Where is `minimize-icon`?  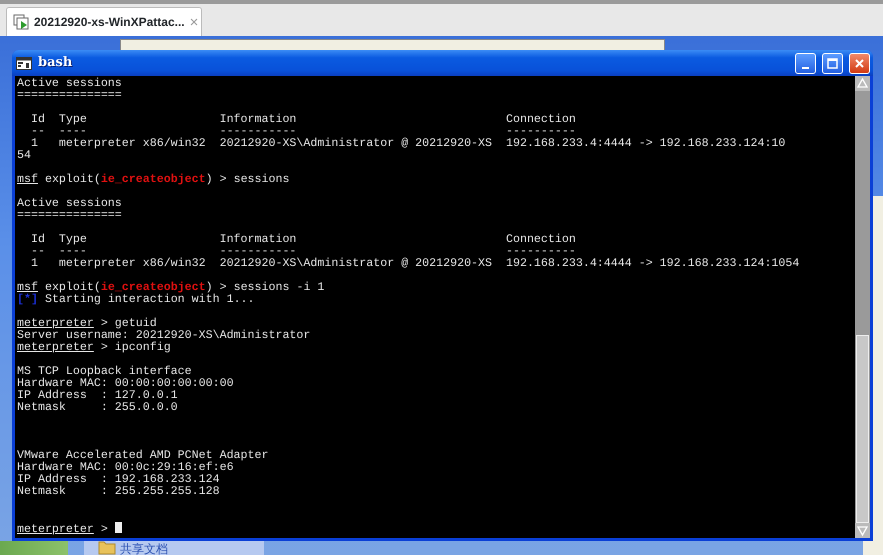
minimize-icon is located at coordinates (805, 67).